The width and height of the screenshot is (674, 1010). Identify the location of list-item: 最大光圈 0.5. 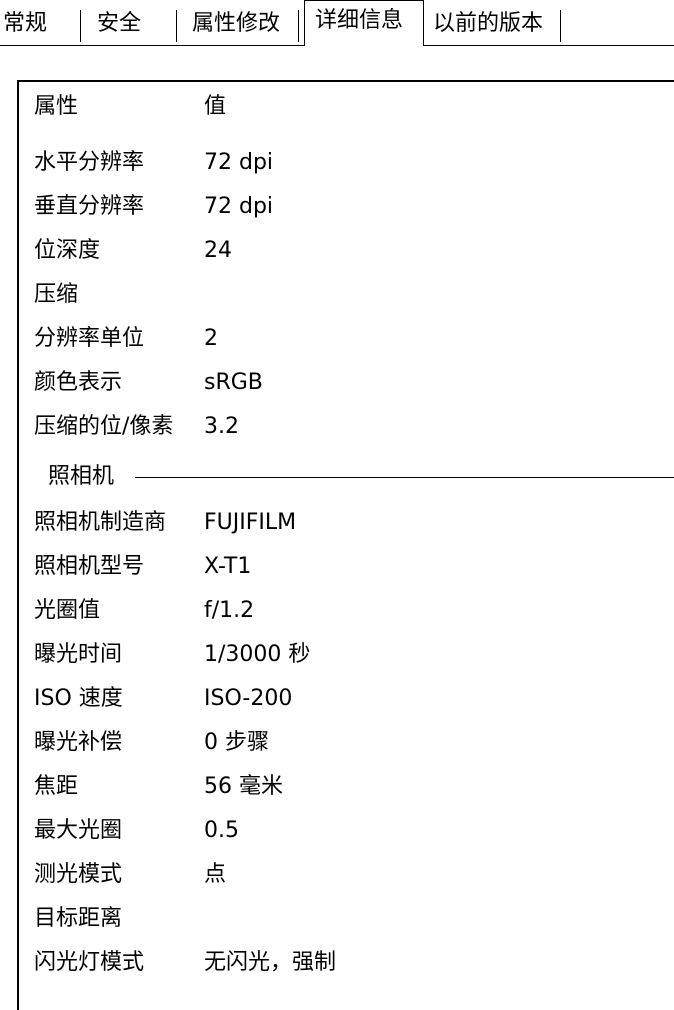
(354, 831).